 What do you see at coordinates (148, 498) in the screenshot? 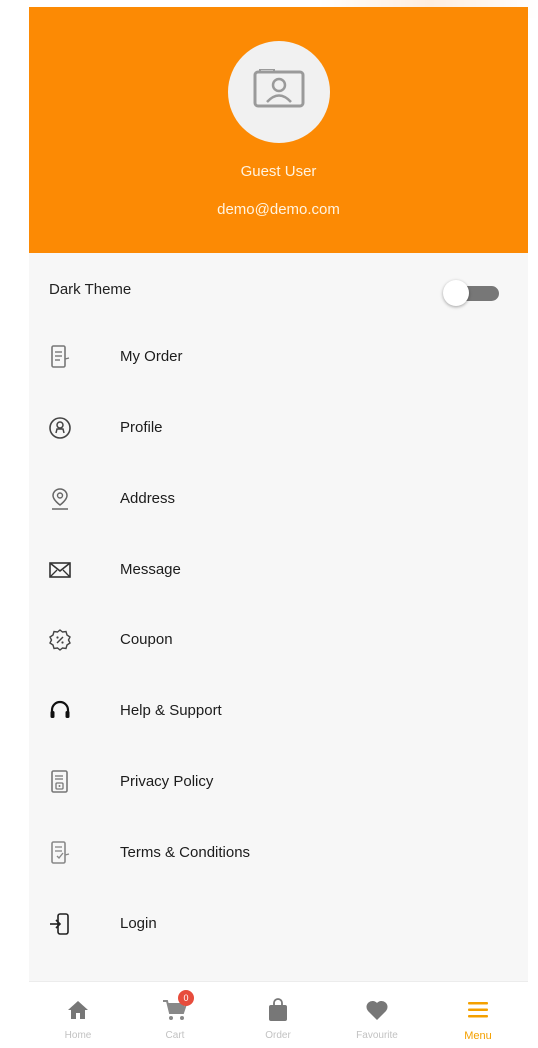
I see `menu-item-label: Address` at bounding box center [148, 498].